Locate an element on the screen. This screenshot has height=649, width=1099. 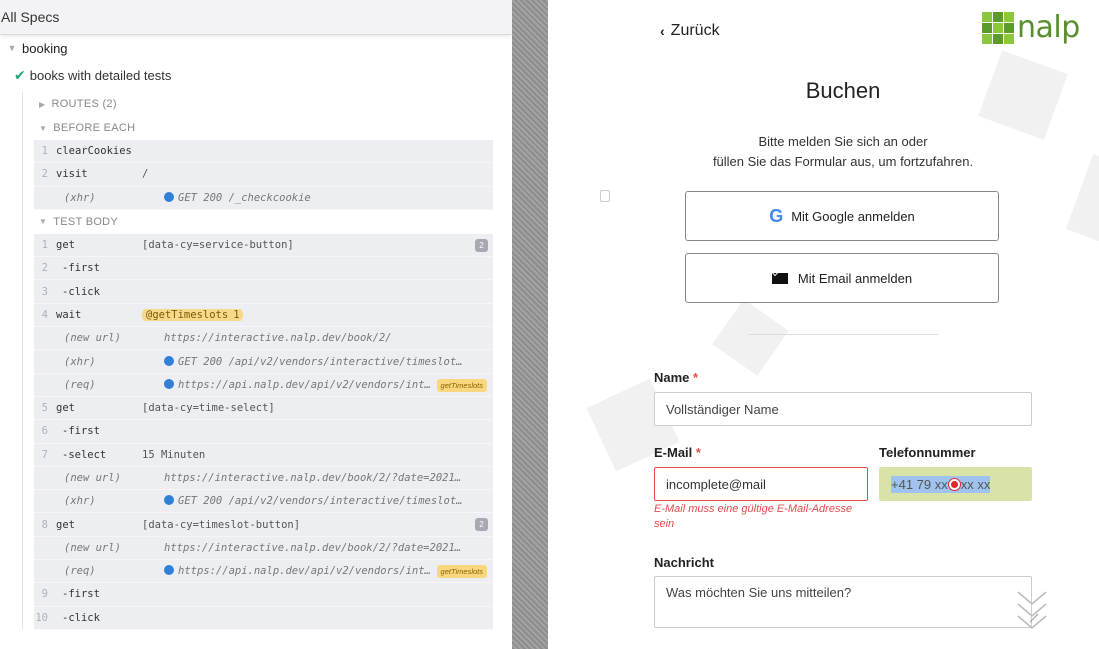
suite-row: ▼ booking is located at coordinates (256, 48).